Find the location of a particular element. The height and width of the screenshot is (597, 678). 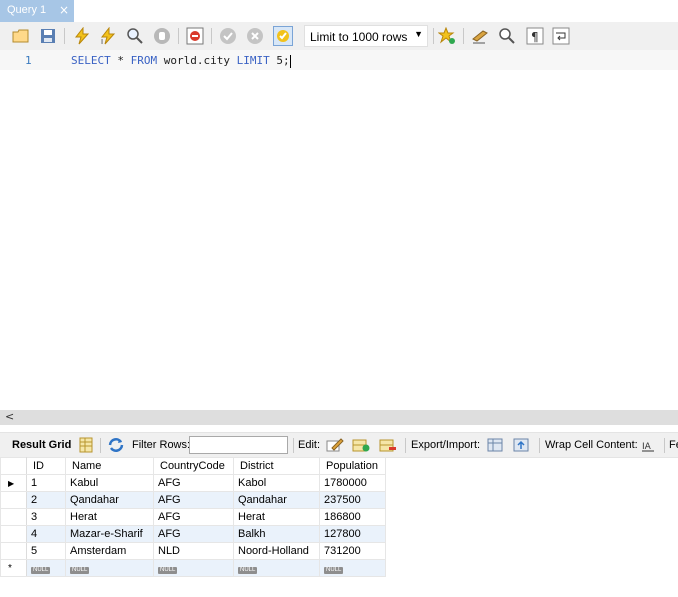

stop-icon is located at coordinates (162, 36).